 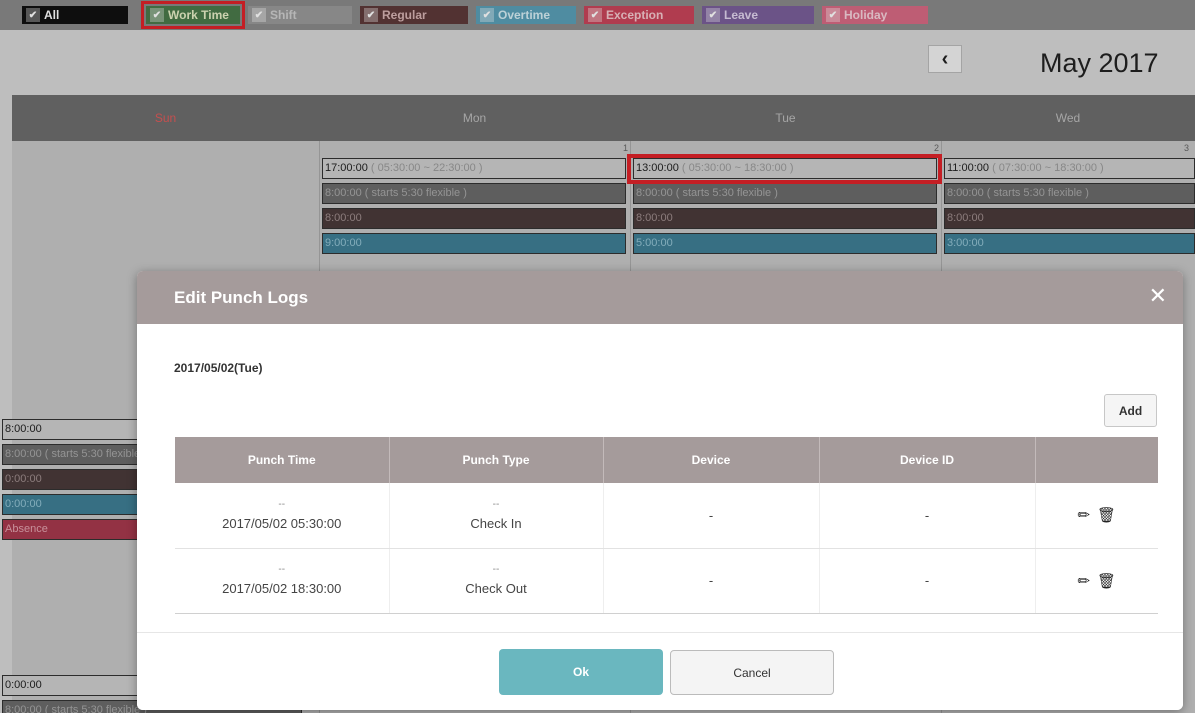 I want to click on table-header-row: Punch Time Punch Type Device Device ID, so click(x=666, y=460).